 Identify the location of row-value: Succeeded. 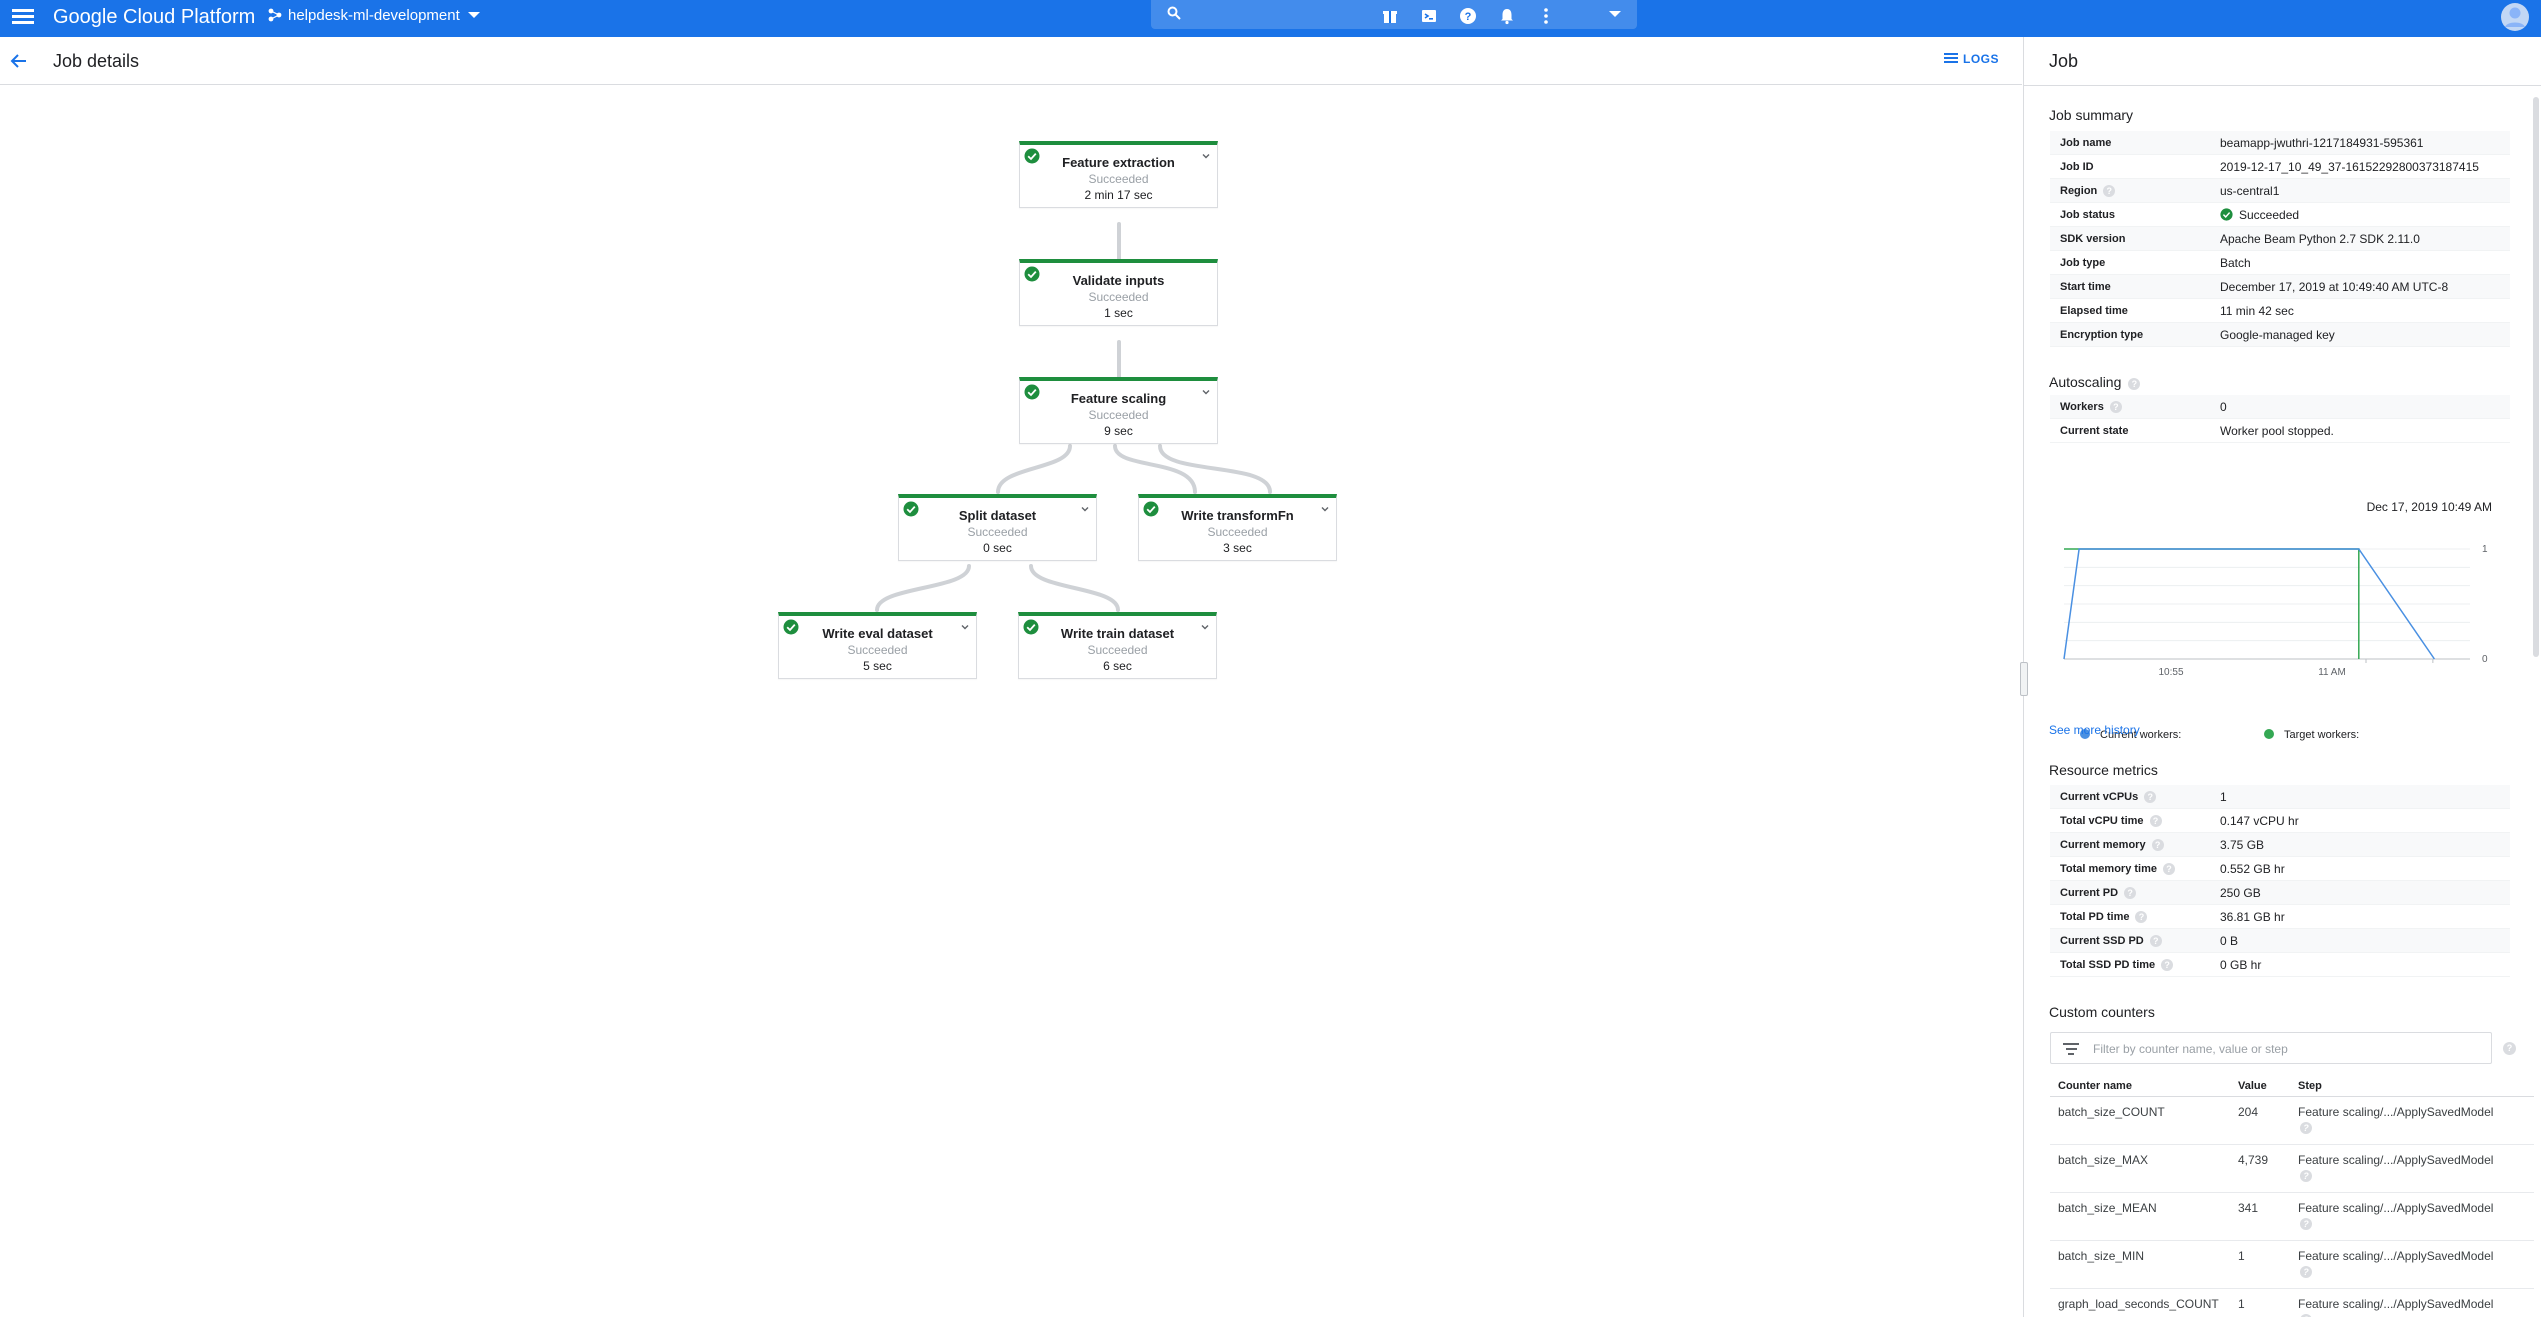
(2259, 215).